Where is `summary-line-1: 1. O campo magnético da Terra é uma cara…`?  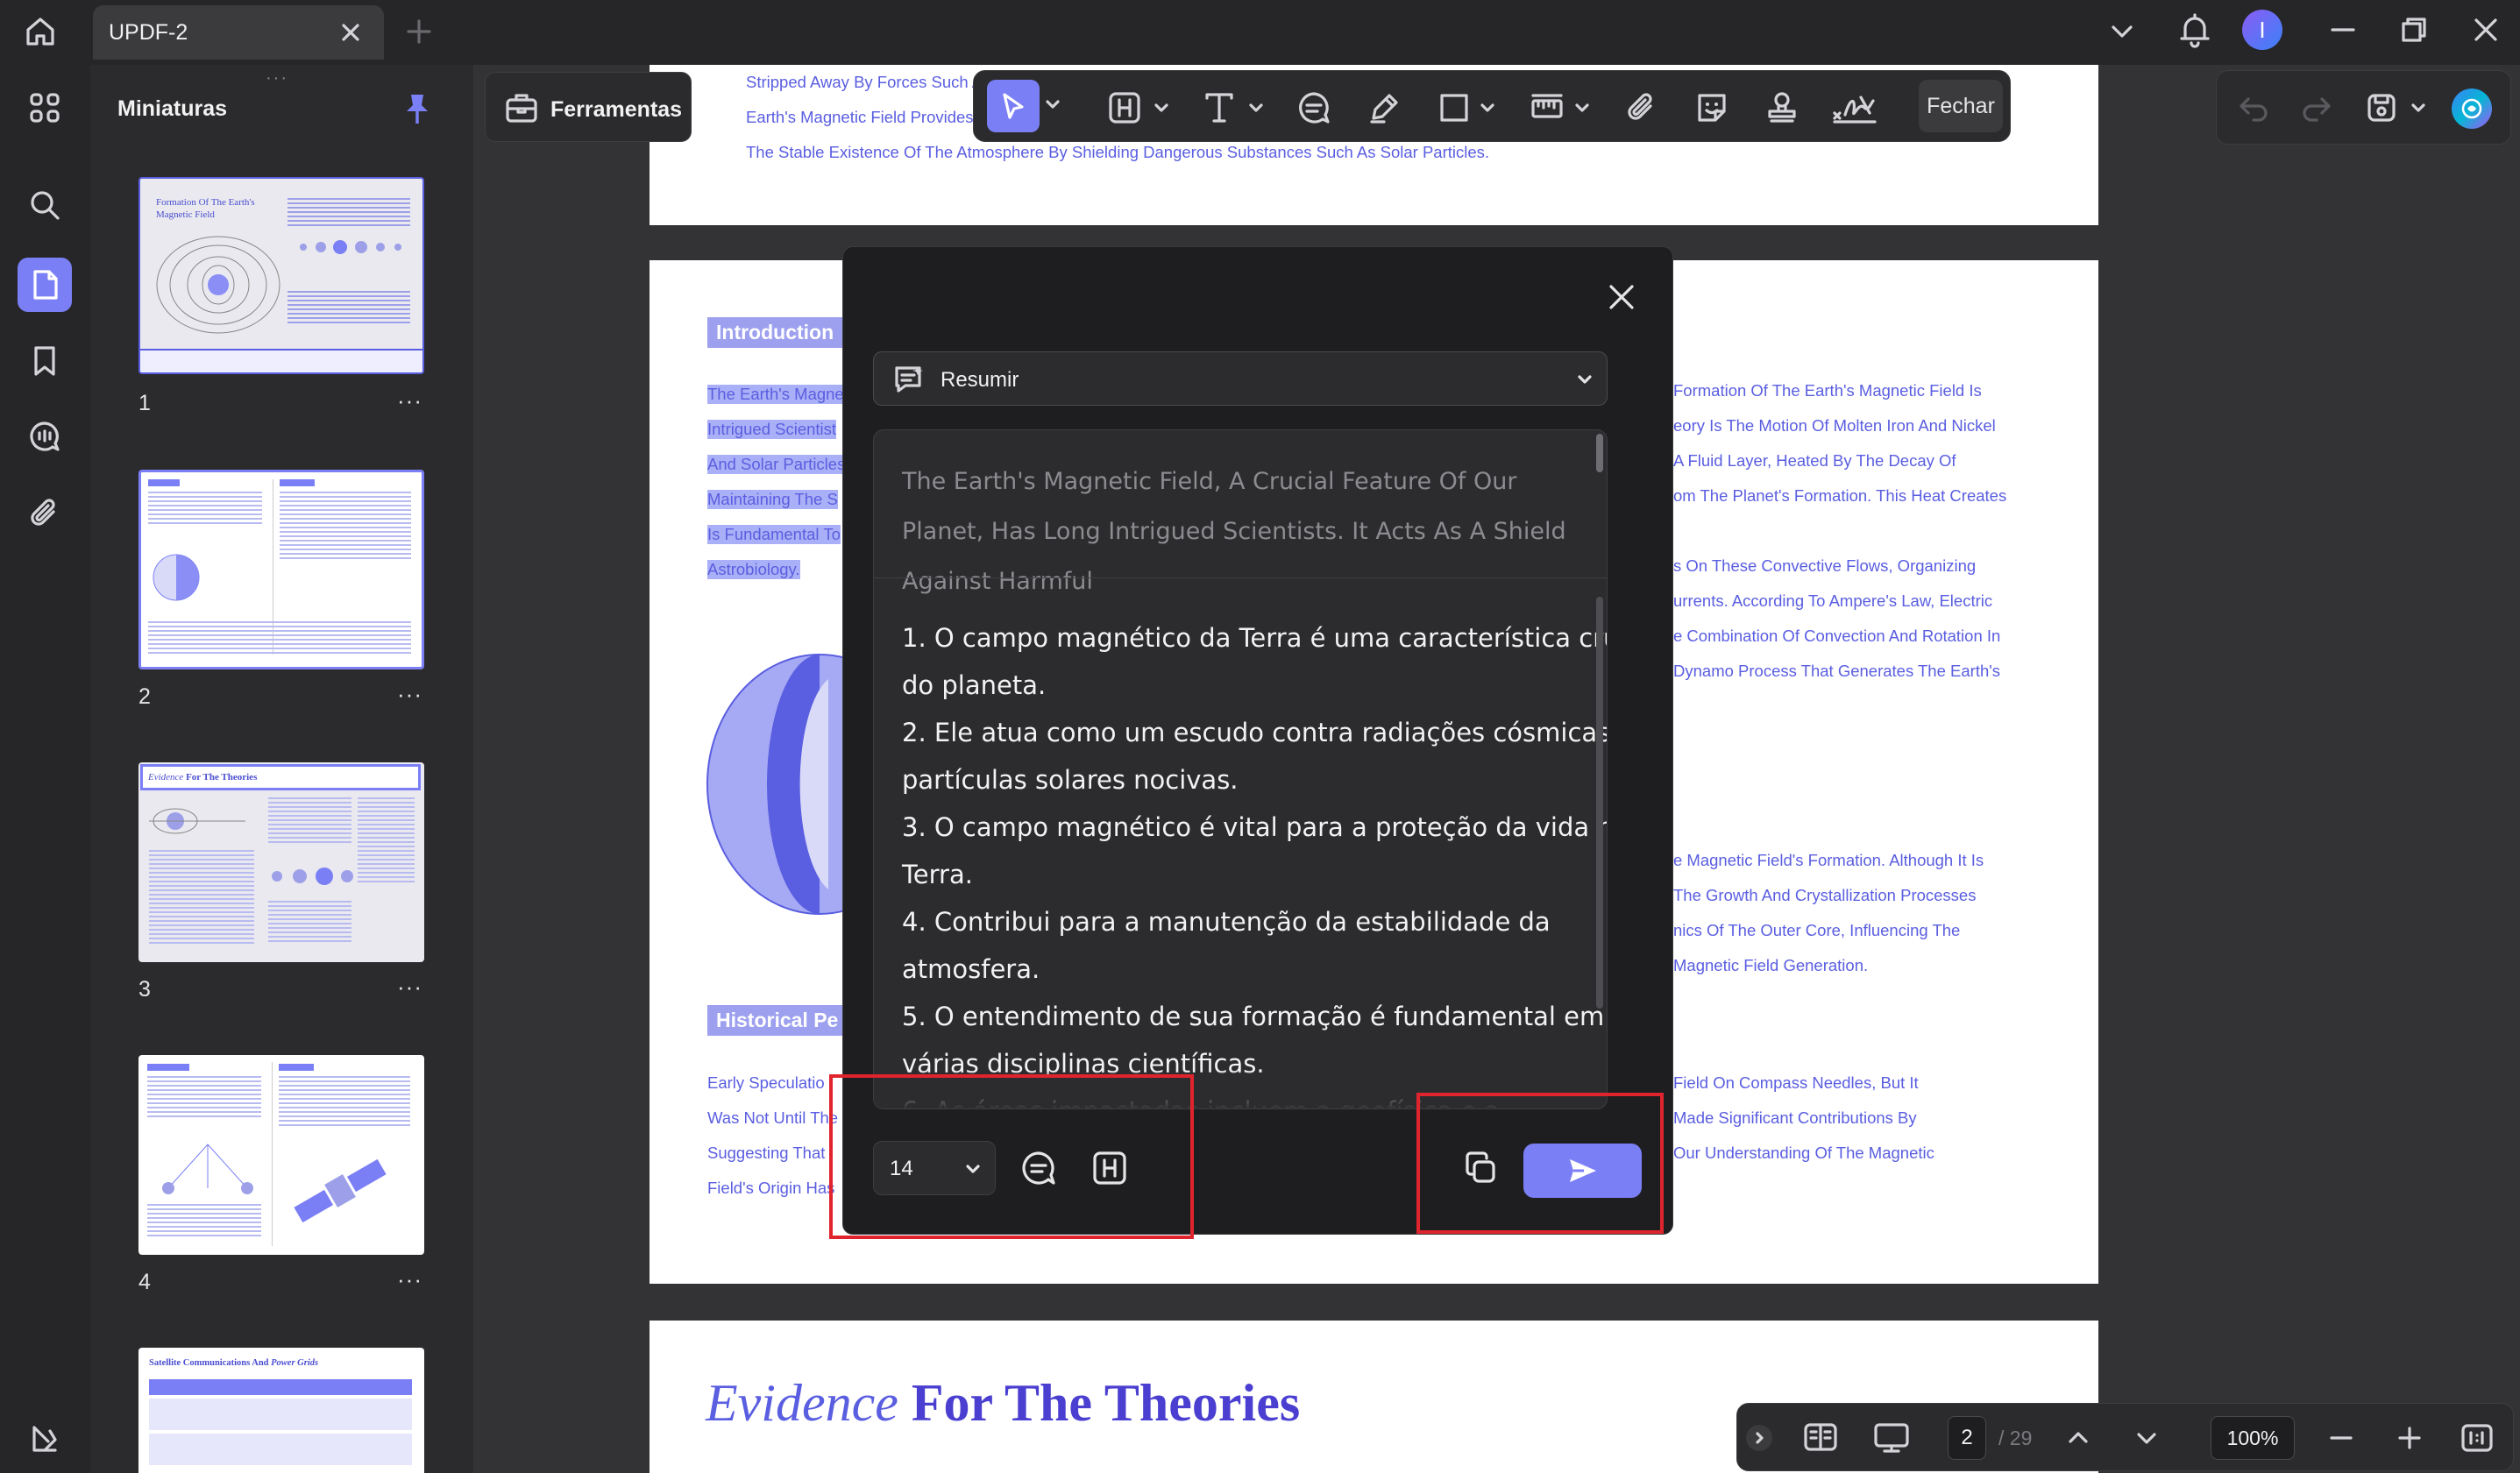
summary-line-1: 1. O campo magnético da Terra é uma cara… is located at coordinates (1255, 638).